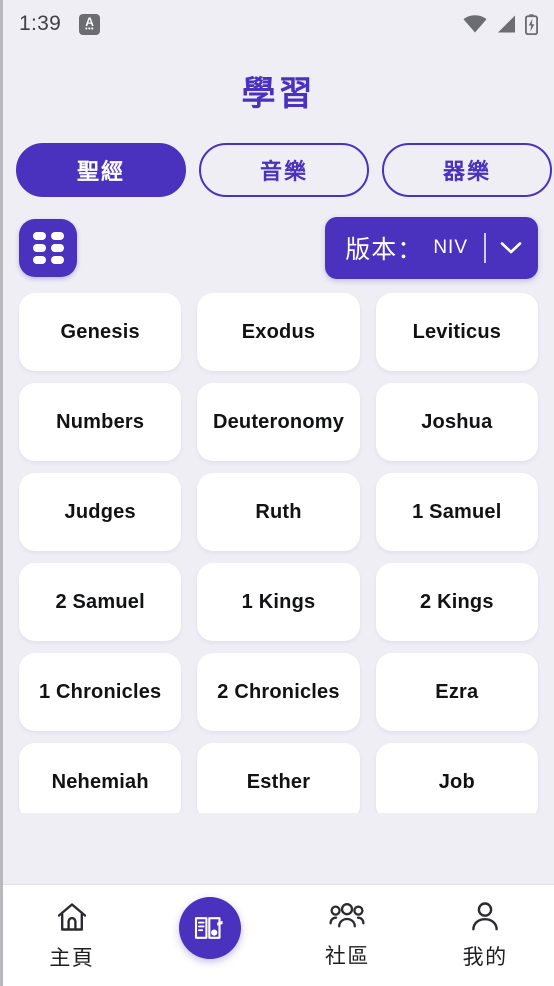  Describe the element at coordinates (100, 692) in the screenshot. I see `book-card: 1 Chronicles` at that location.